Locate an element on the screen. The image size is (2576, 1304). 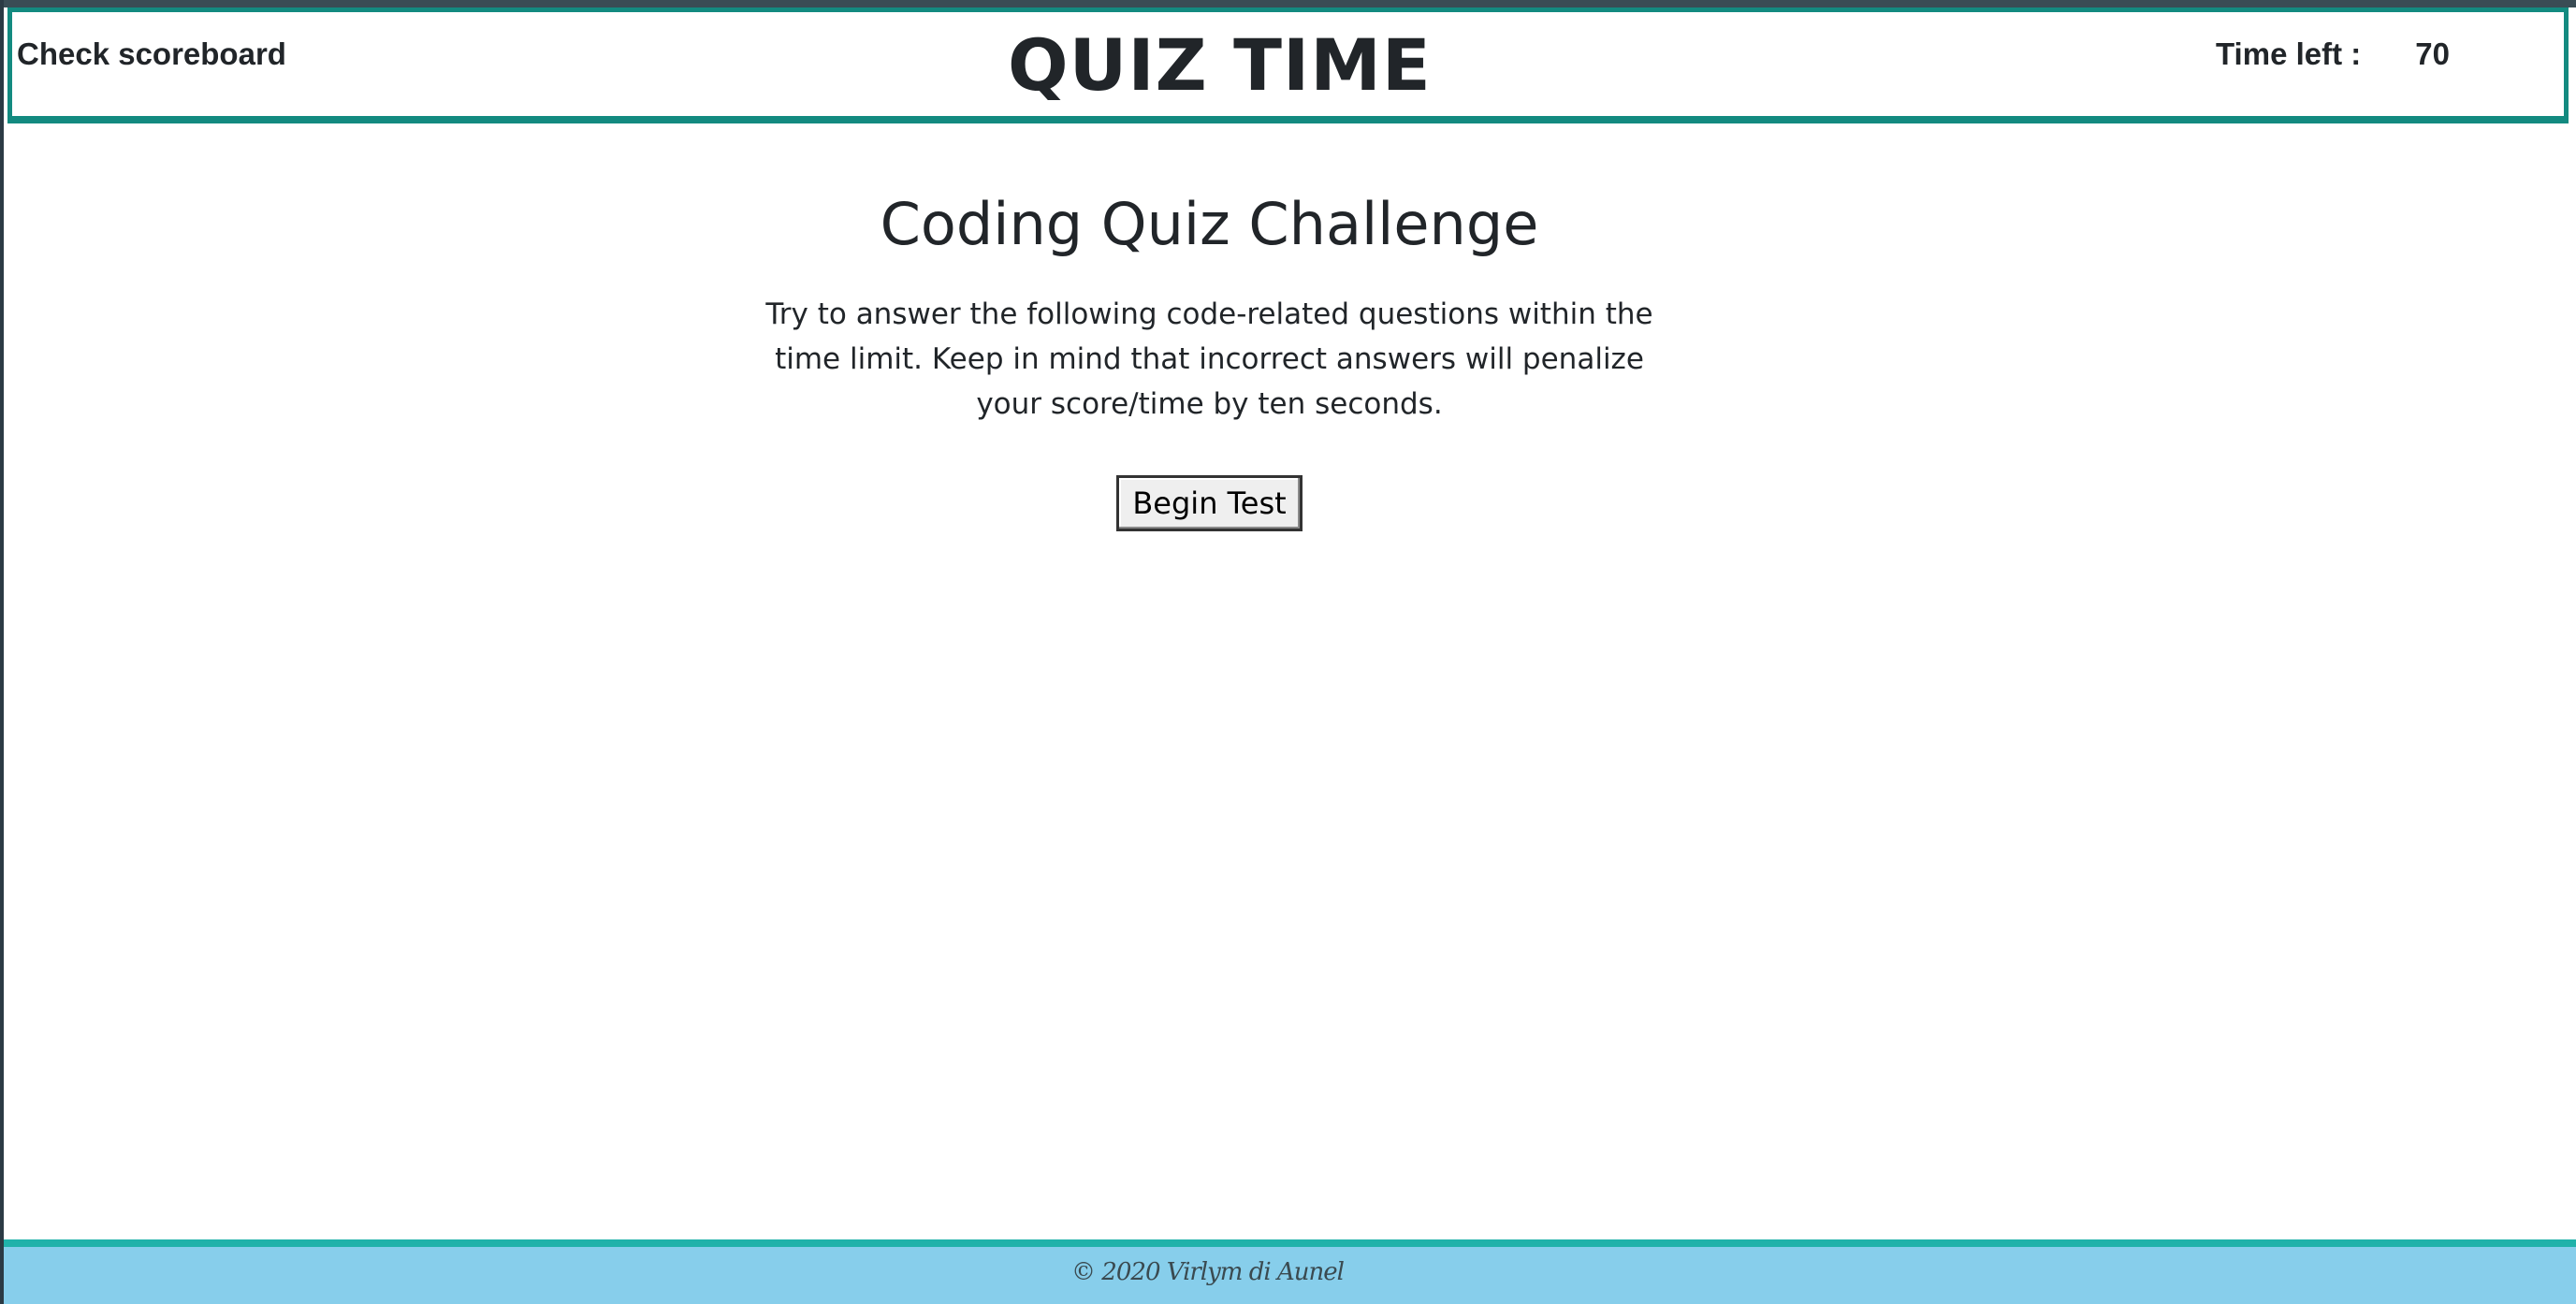
timer: Time left : 70 is located at coordinates (2333, 54).